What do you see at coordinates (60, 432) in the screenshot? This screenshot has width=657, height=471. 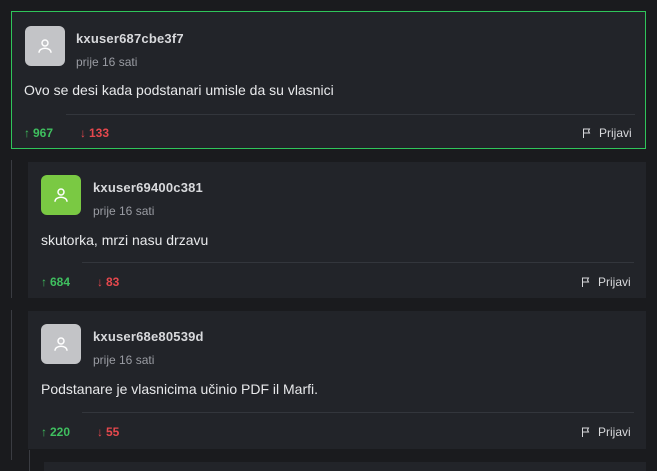 I see `upvote-count: 220` at bounding box center [60, 432].